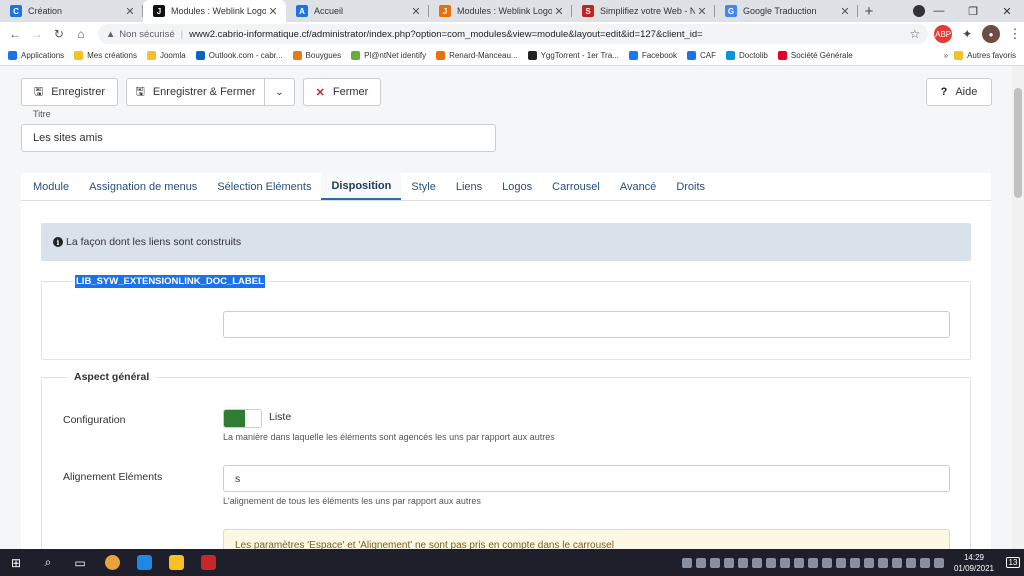 The image size is (1024, 576). Describe the element at coordinates (361, 186) in the screenshot. I see `tab-disposition: Disposition` at that location.